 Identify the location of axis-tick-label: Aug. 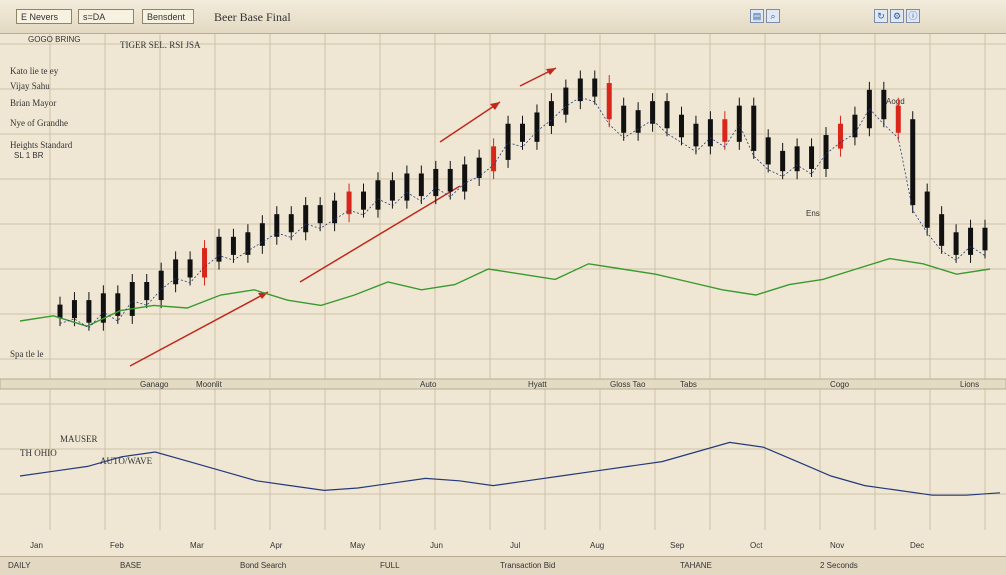
(597, 545).